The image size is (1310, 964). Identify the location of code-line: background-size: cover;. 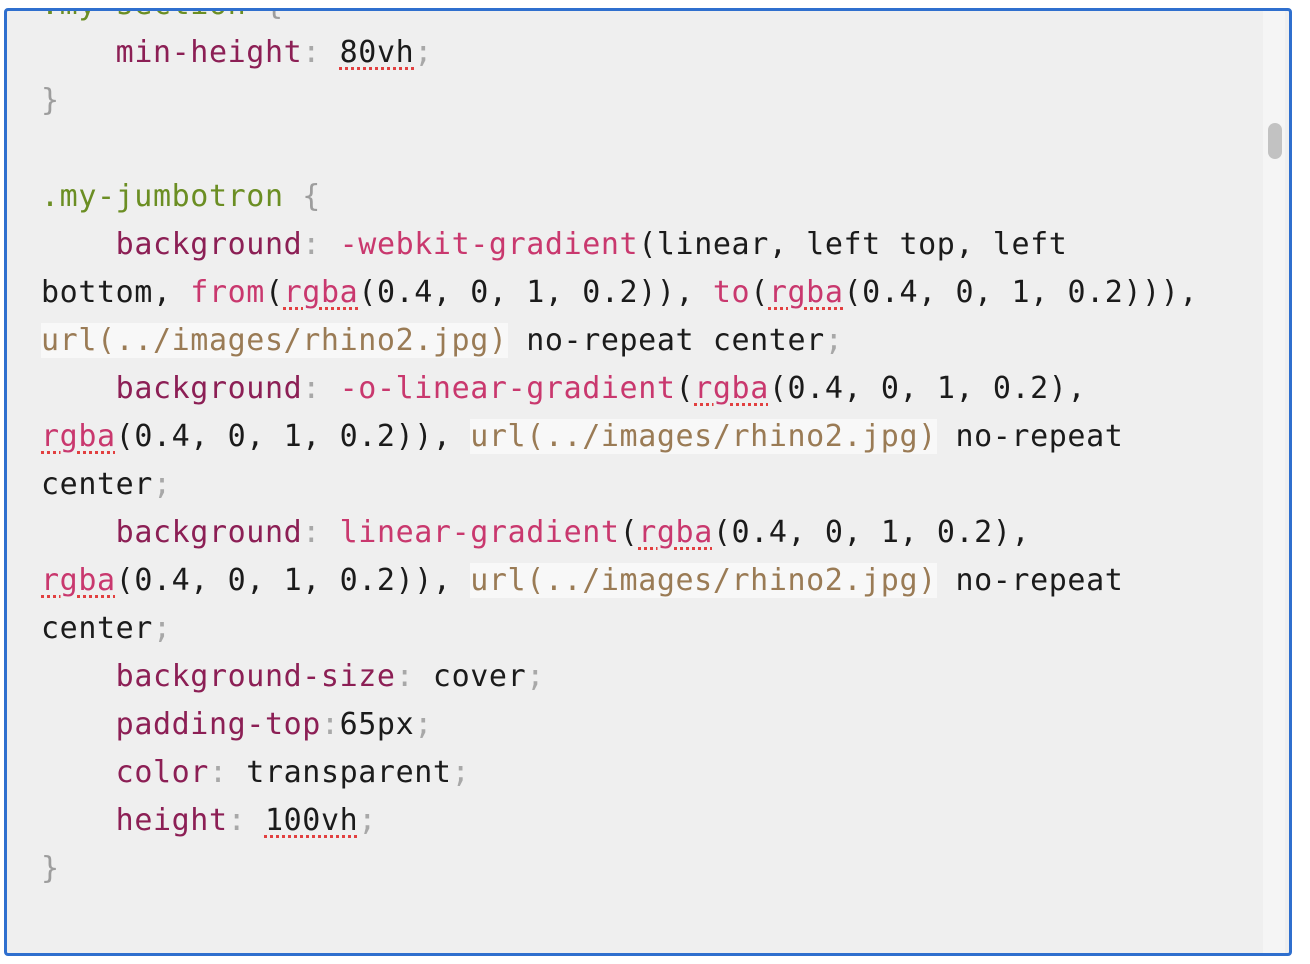
(653, 677).